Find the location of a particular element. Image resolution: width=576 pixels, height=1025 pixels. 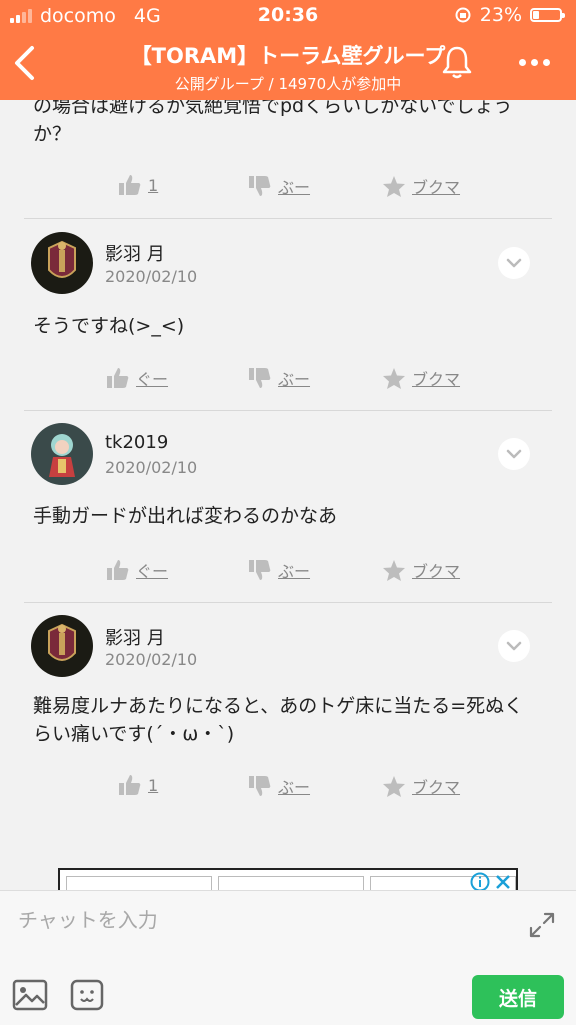

battery-percent: 23% is located at coordinates (500, 15).